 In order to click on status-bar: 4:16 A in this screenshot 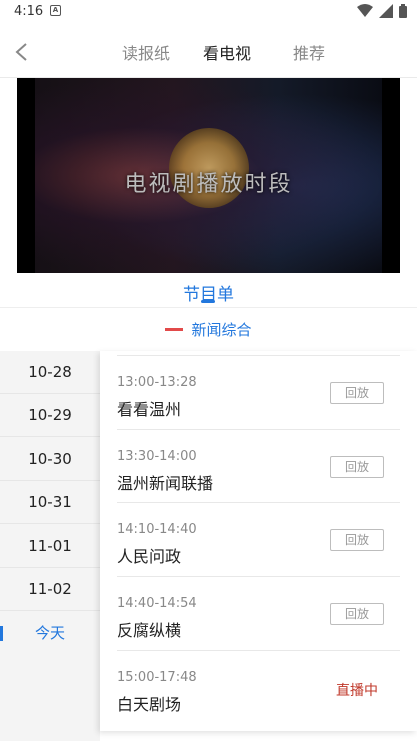, I will do `click(208, 12)`.